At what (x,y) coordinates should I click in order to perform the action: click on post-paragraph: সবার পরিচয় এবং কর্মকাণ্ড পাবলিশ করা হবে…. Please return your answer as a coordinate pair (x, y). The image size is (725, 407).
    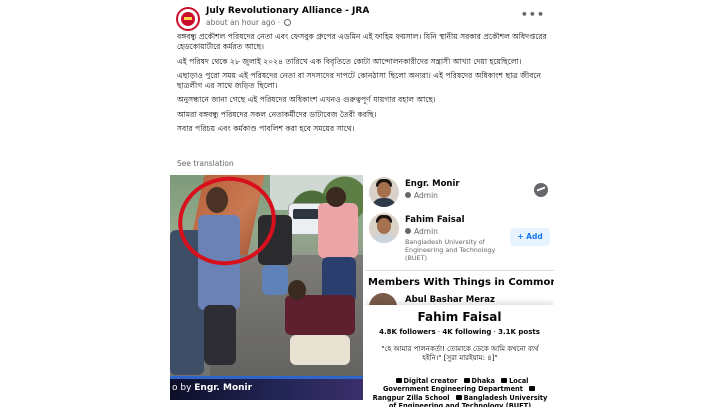
    Looking at the image, I should click on (266, 129).